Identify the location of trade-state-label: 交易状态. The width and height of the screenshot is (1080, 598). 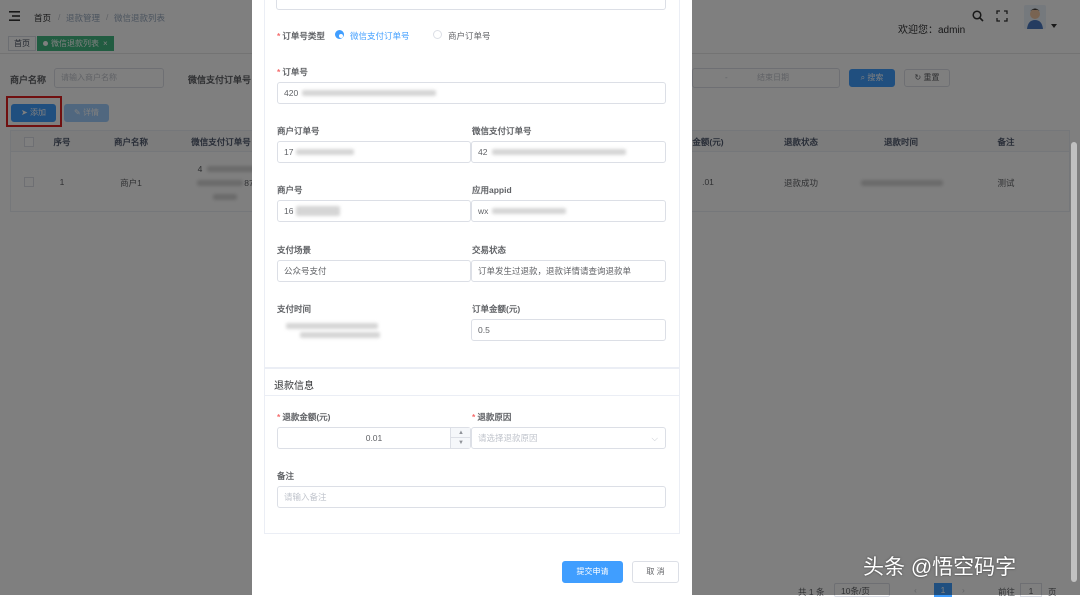
(489, 250).